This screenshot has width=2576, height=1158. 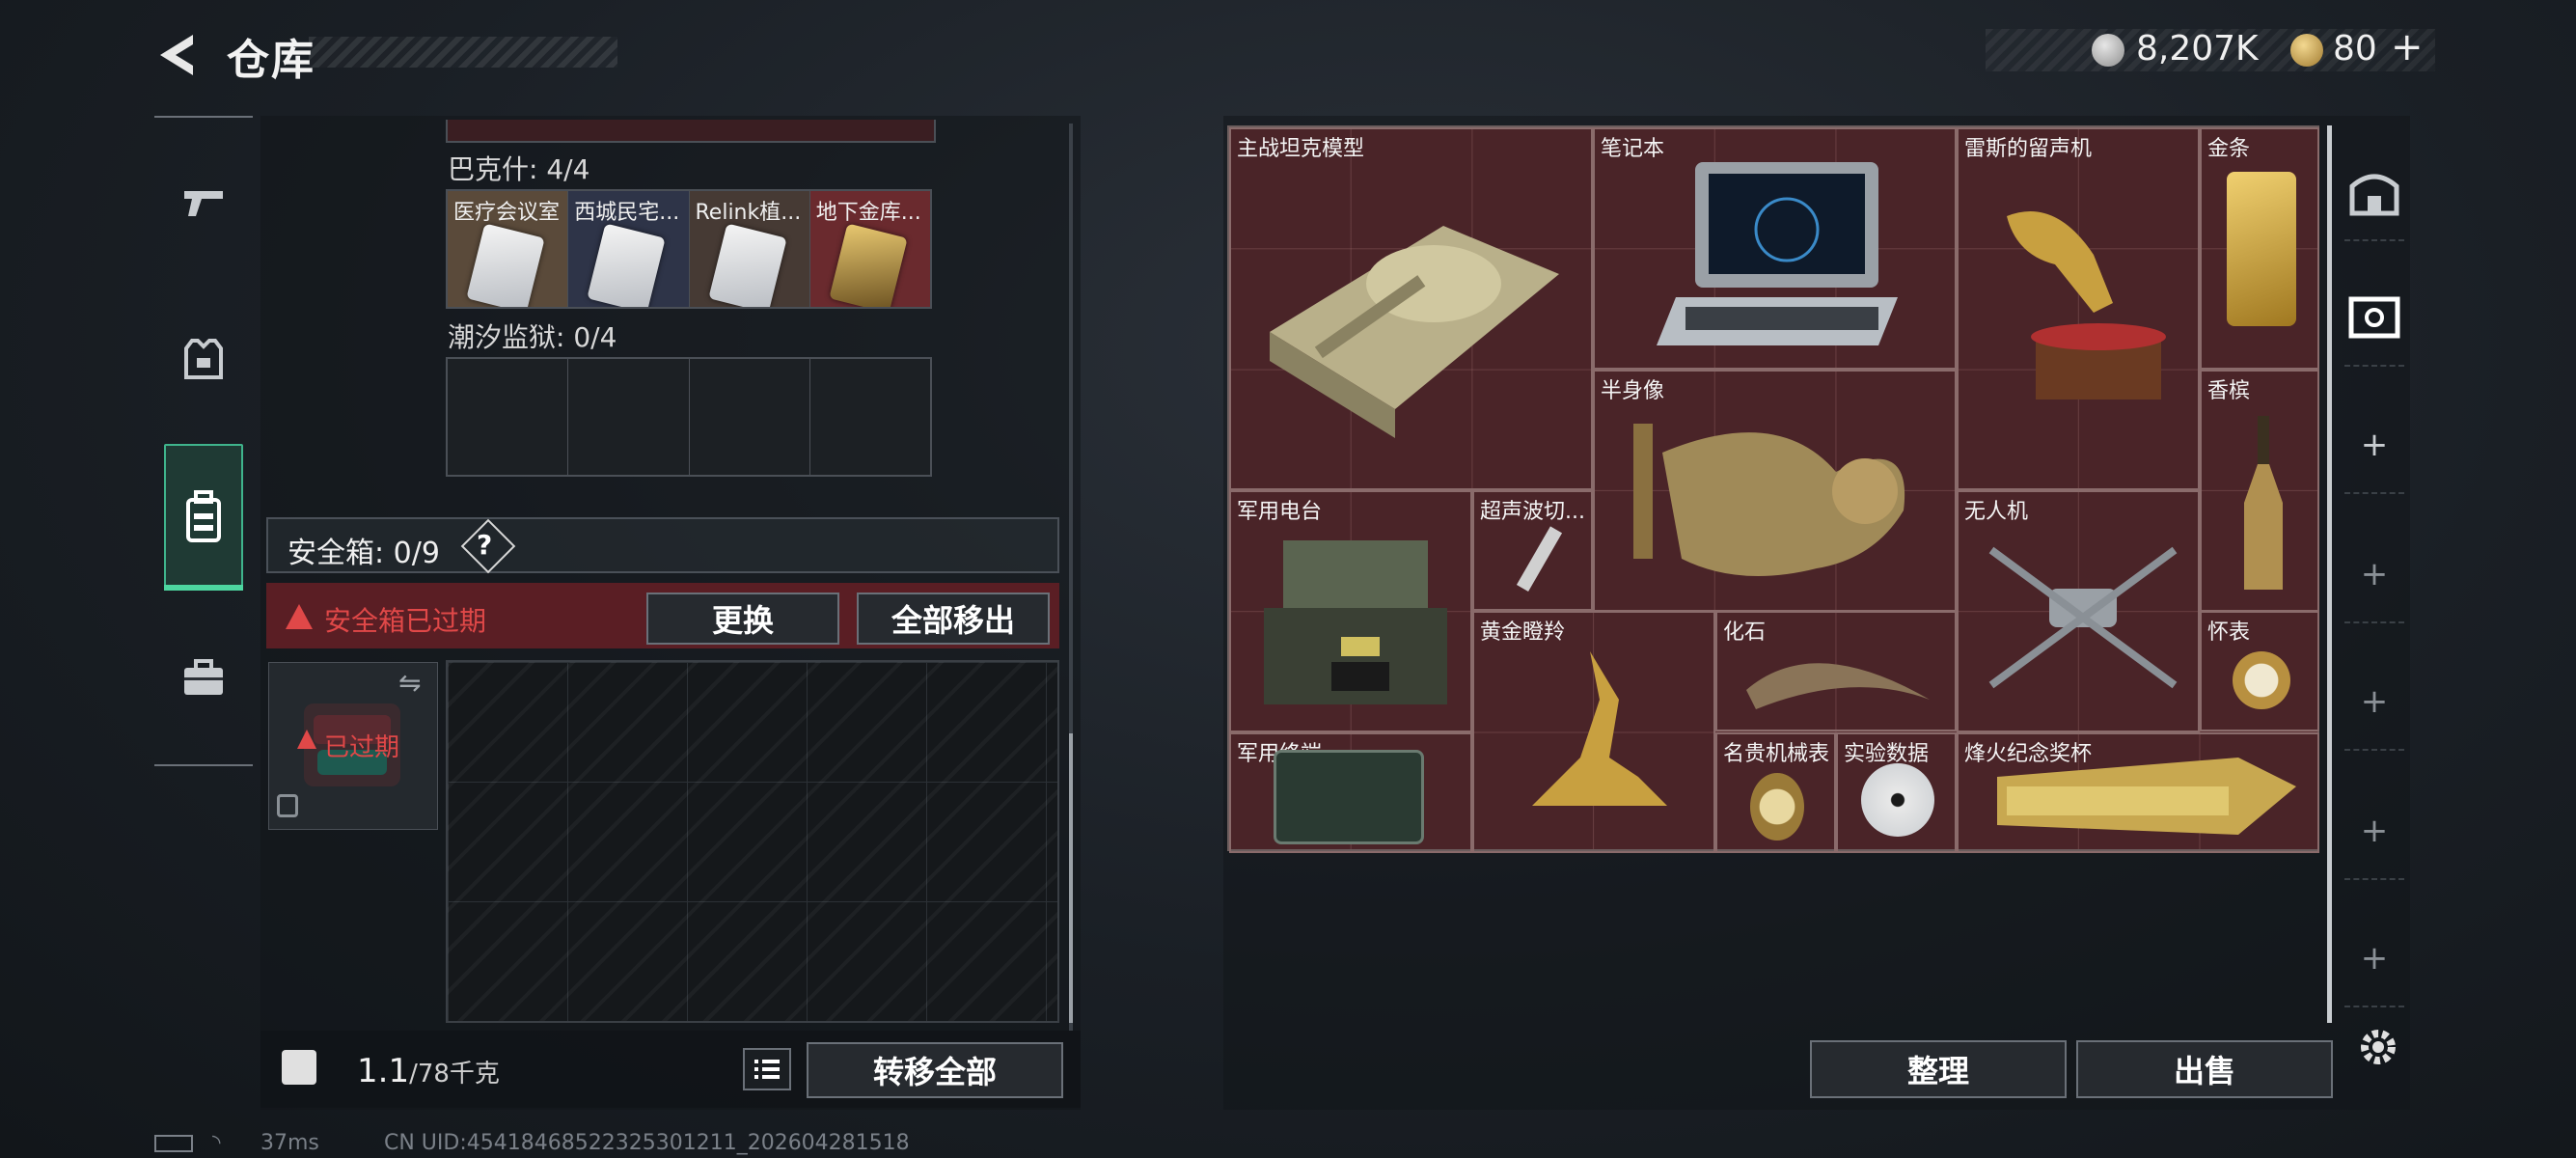 What do you see at coordinates (2229, 632) in the screenshot?
I see `item-label: 怀表` at bounding box center [2229, 632].